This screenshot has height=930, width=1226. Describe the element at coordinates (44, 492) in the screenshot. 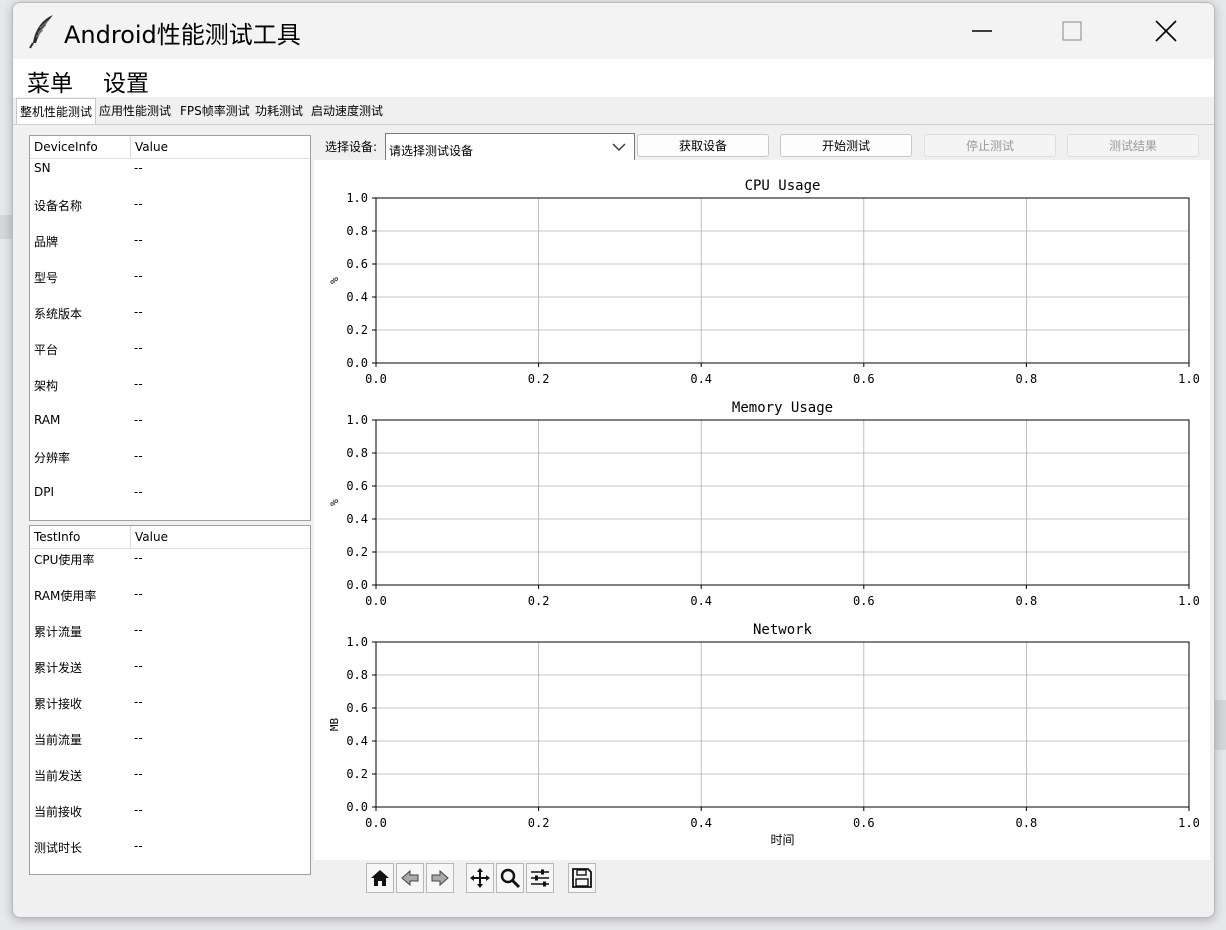

I see `row-key: DPI` at that location.